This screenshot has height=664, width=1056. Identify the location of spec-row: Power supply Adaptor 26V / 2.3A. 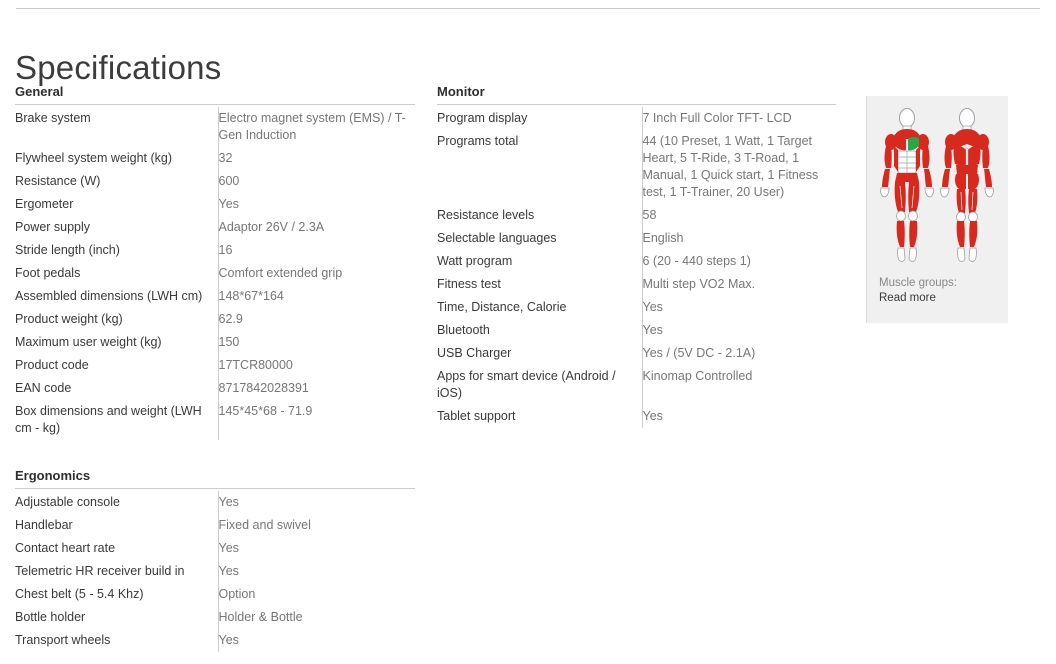
(215, 227).